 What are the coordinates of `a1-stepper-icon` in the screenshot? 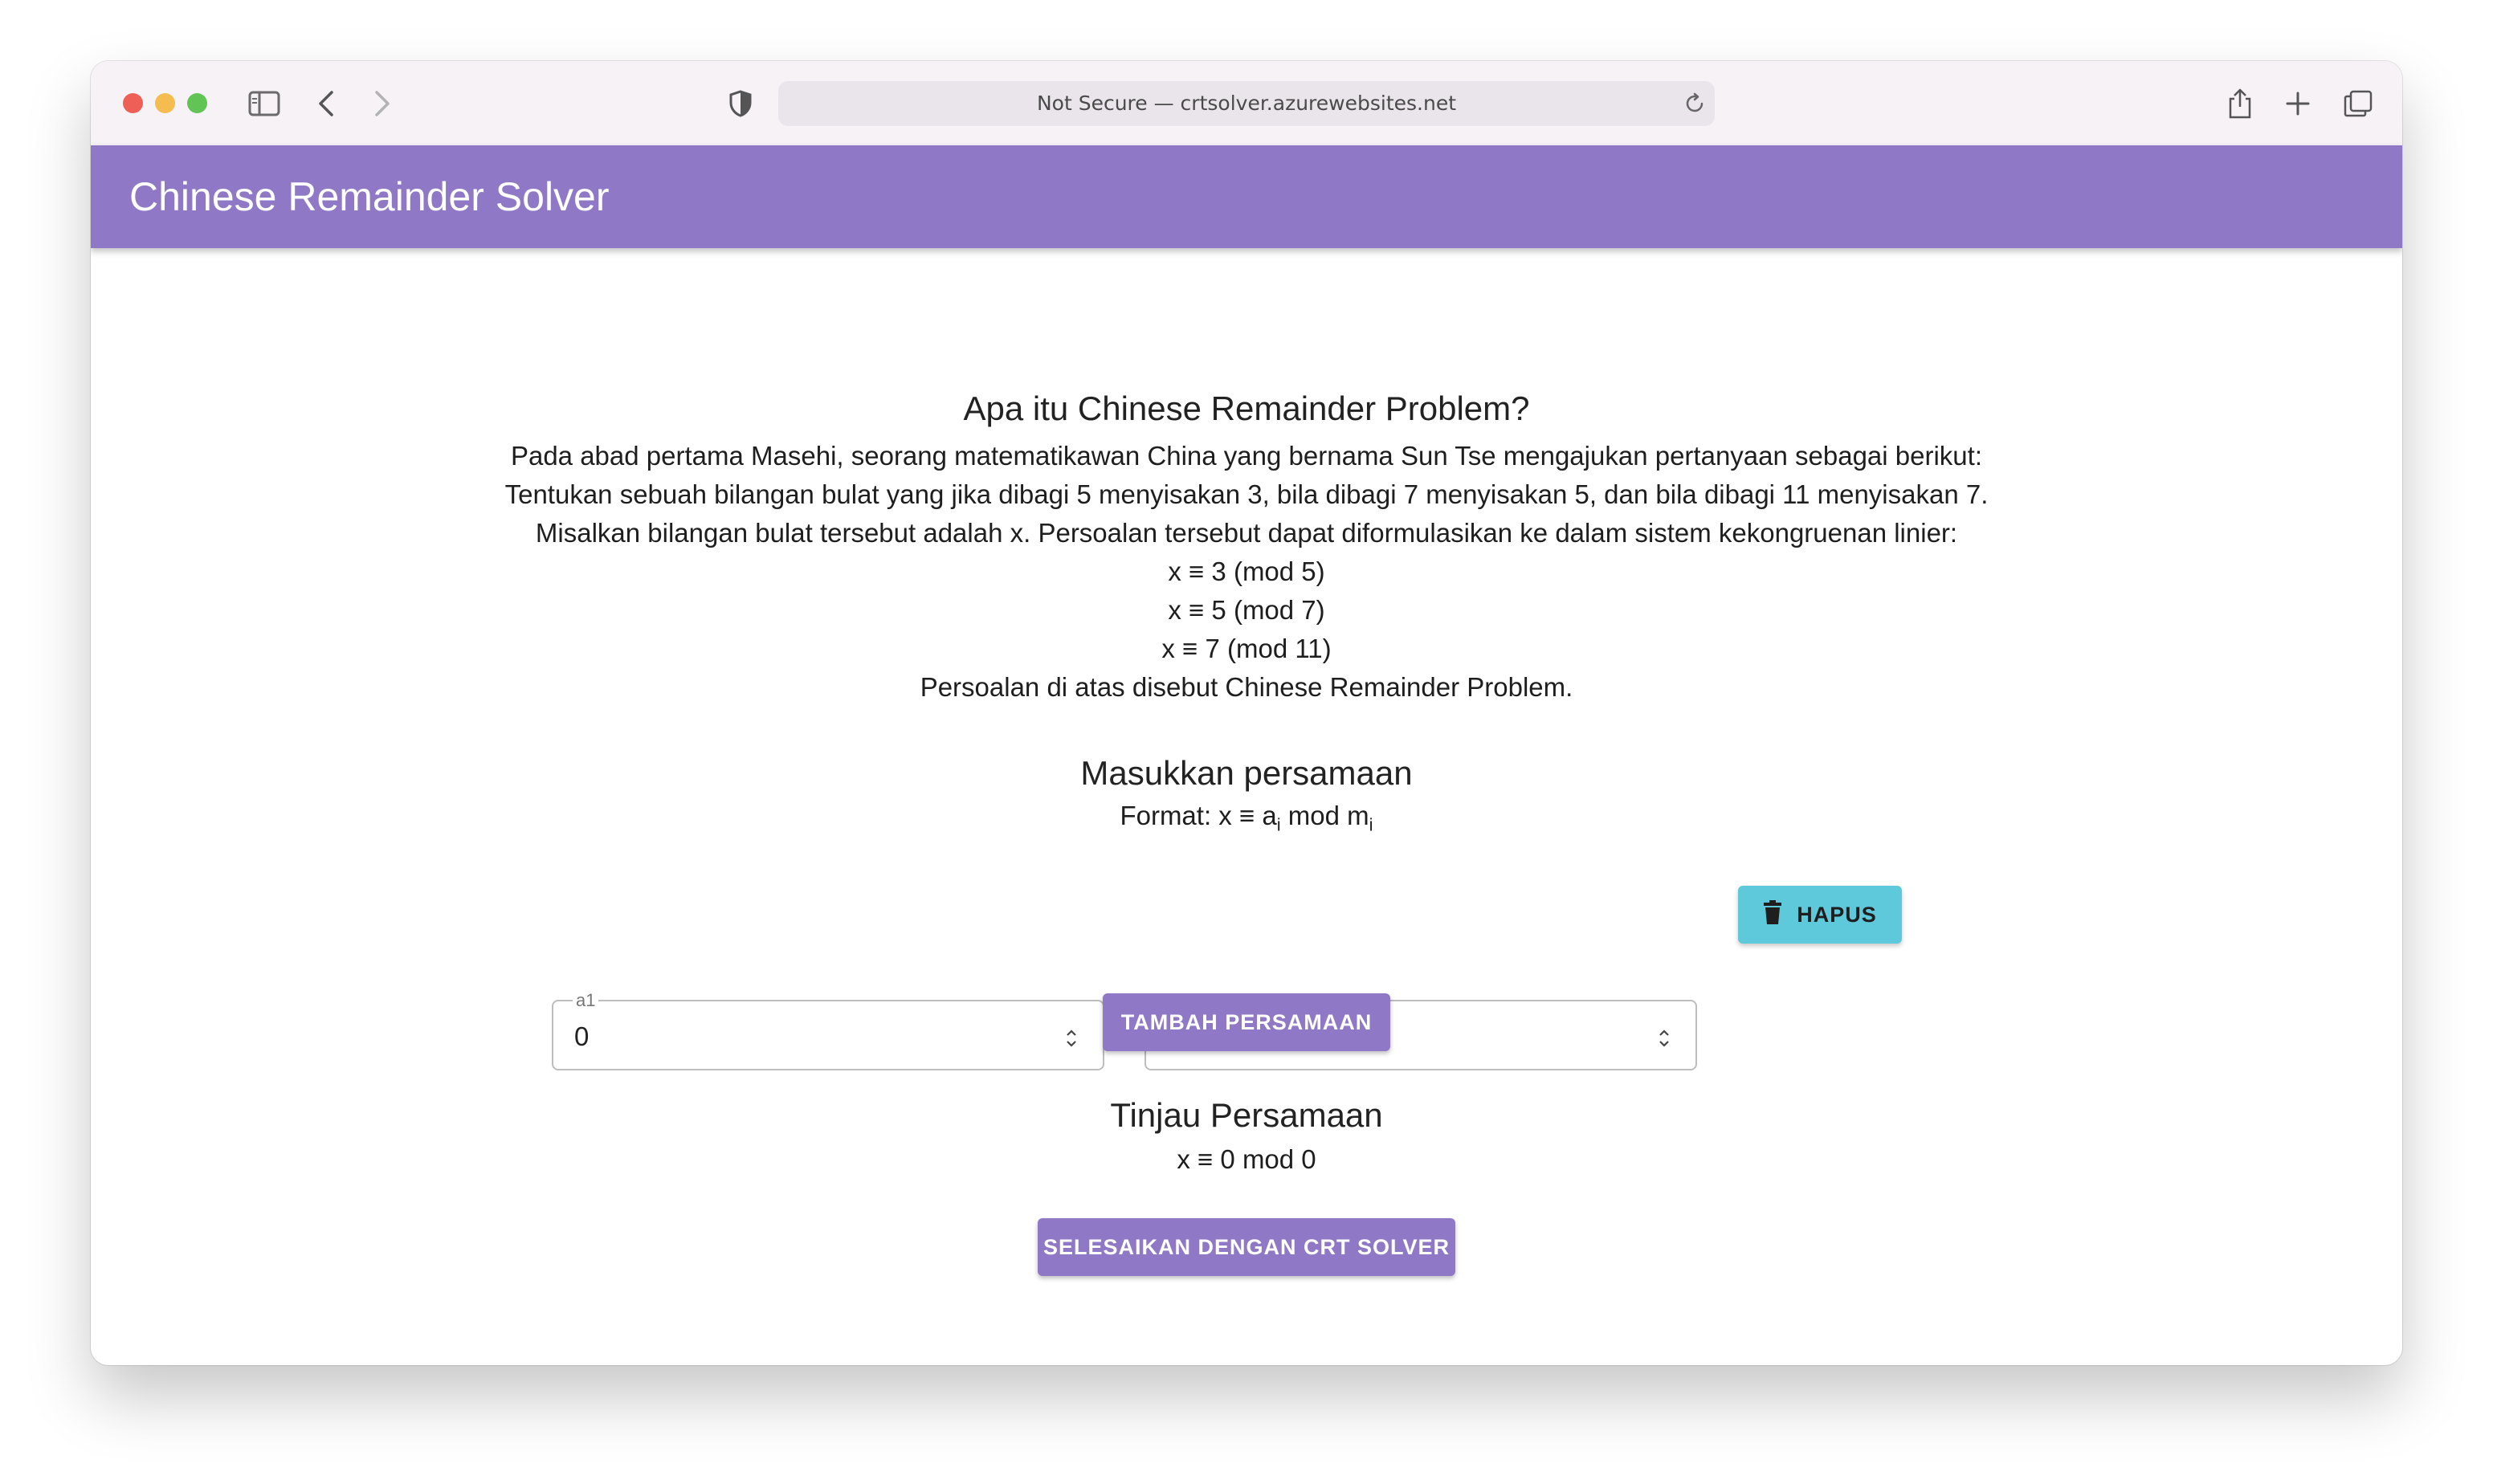 It's located at (1072, 1040).